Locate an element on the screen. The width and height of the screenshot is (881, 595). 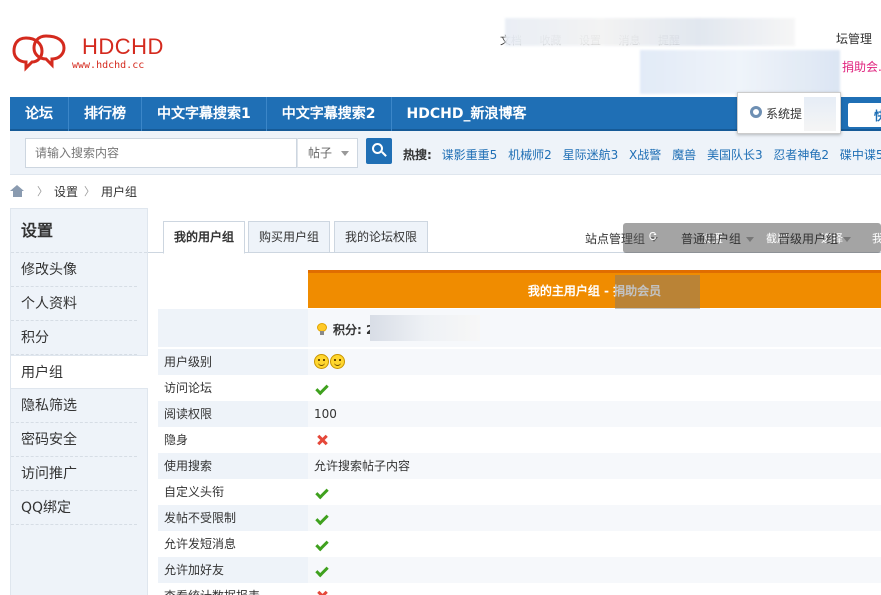
hot-search-item: 魔兽 is located at coordinates (684, 155).